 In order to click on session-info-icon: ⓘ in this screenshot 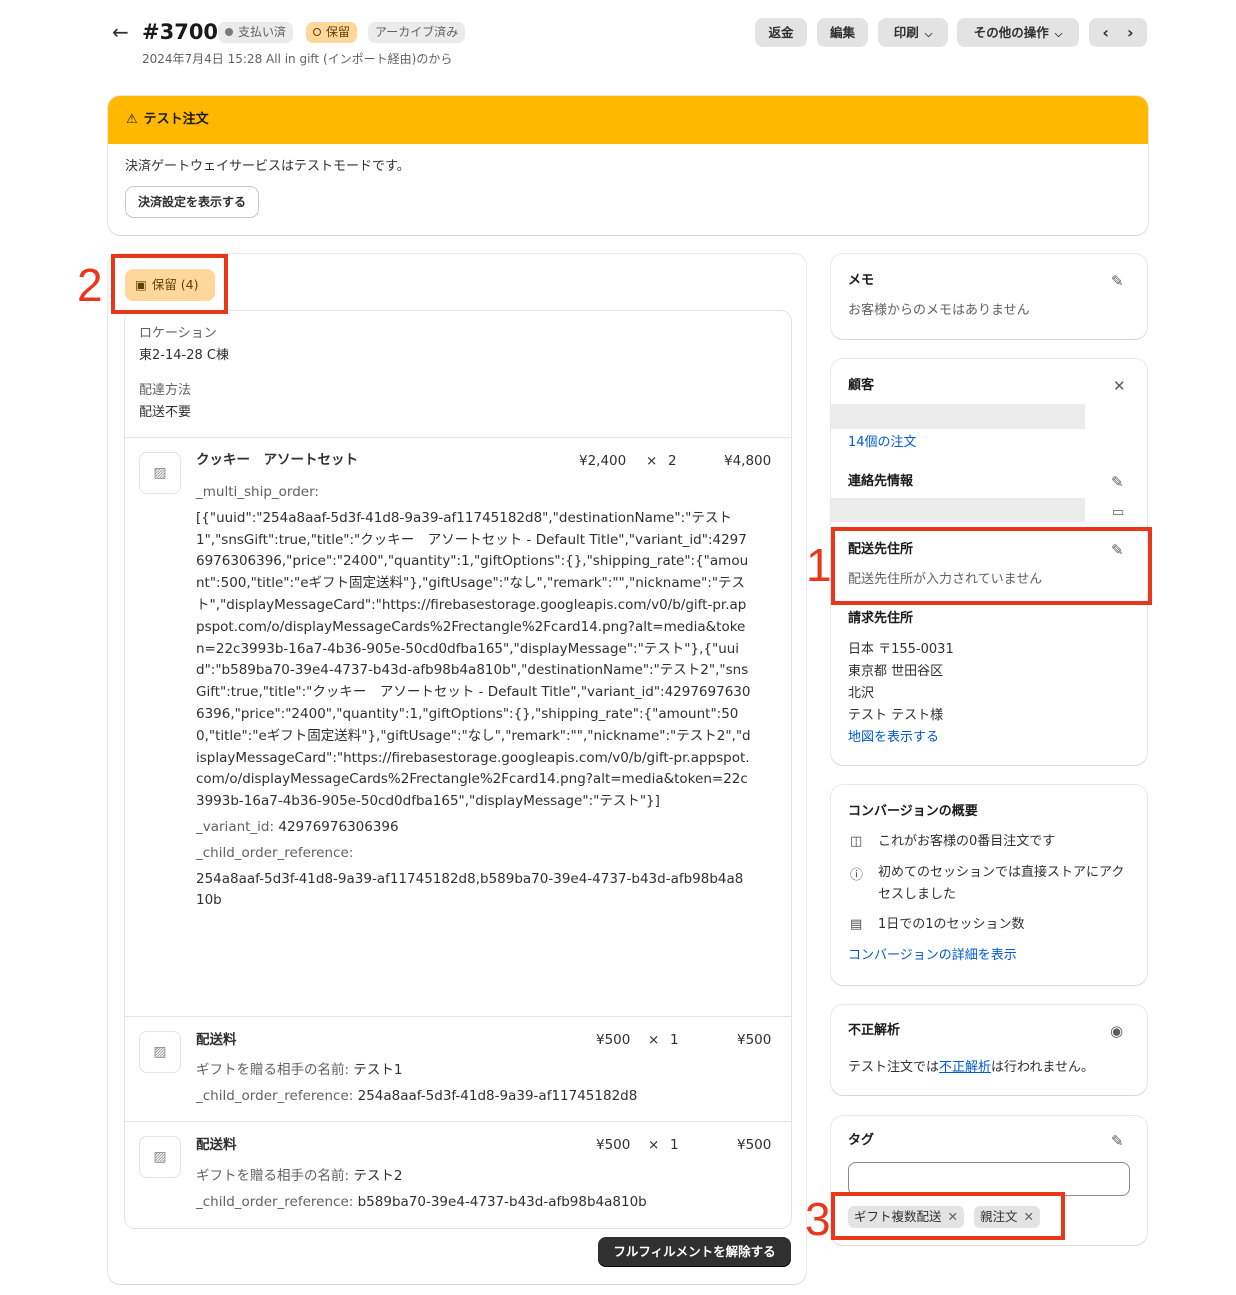, I will do `click(857, 875)`.